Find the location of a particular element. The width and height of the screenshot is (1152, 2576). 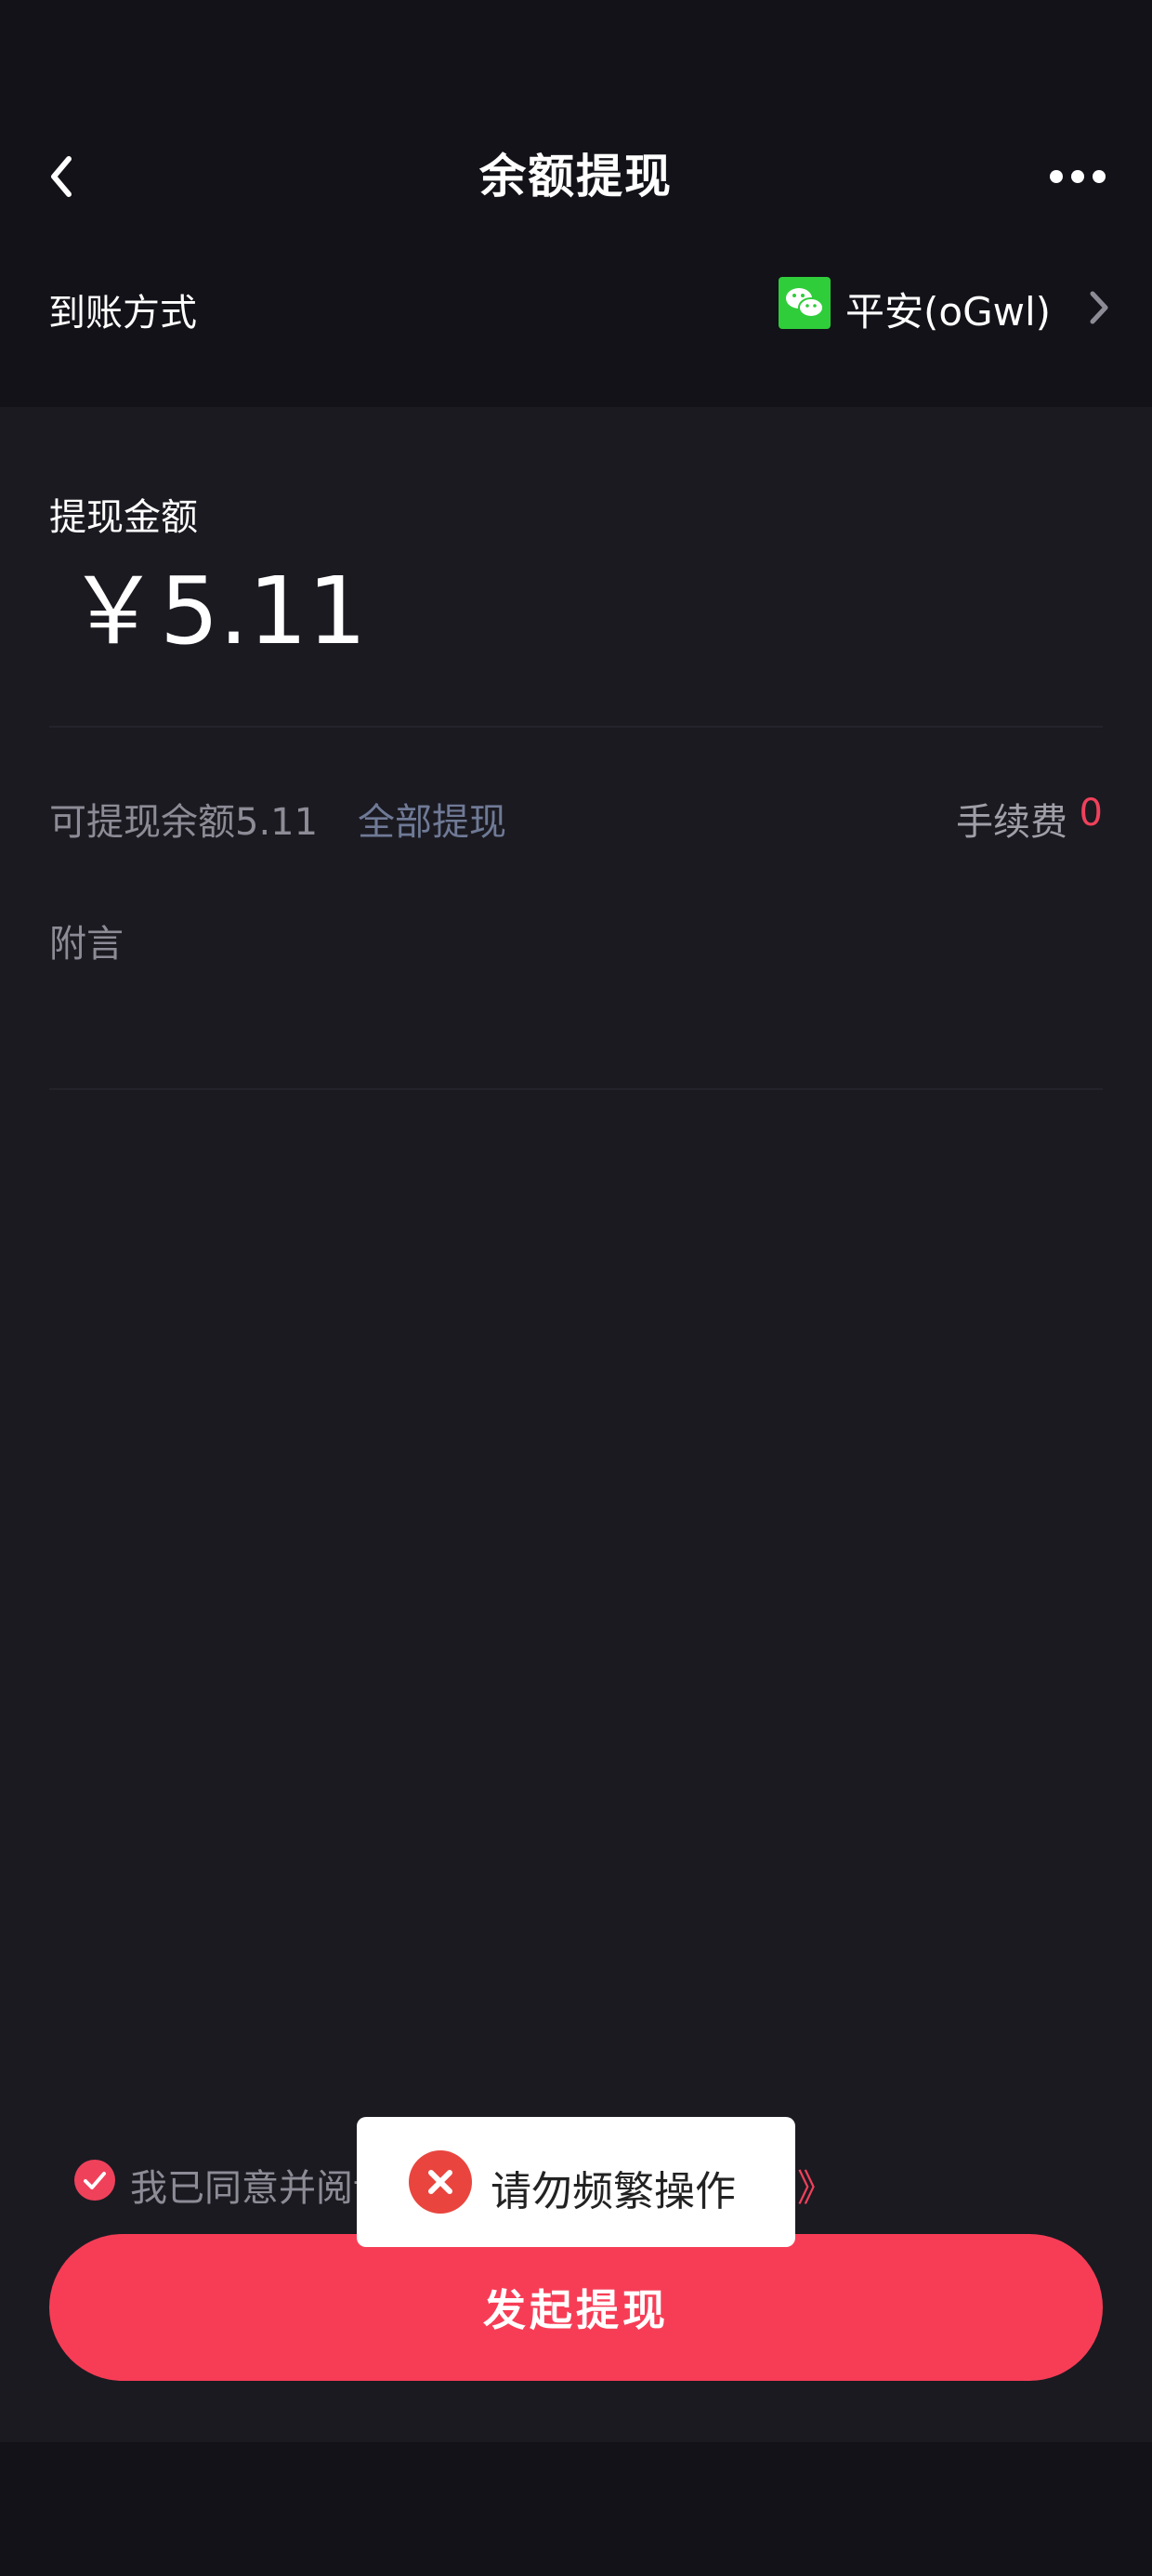

agreement-link: 》 is located at coordinates (815, 2185).